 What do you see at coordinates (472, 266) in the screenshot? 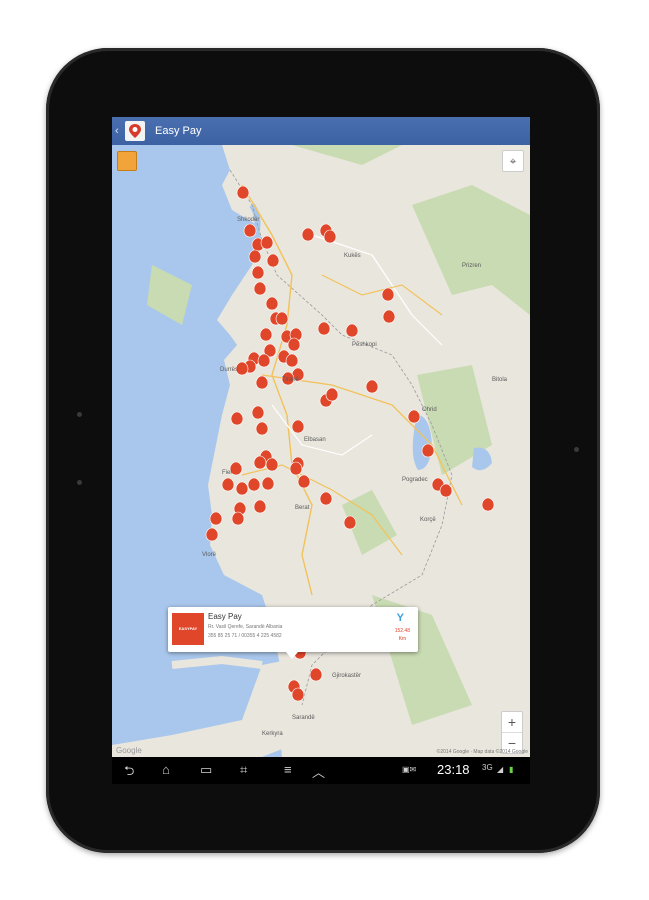
I see `map-label: Prizren` at bounding box center [472, 266].